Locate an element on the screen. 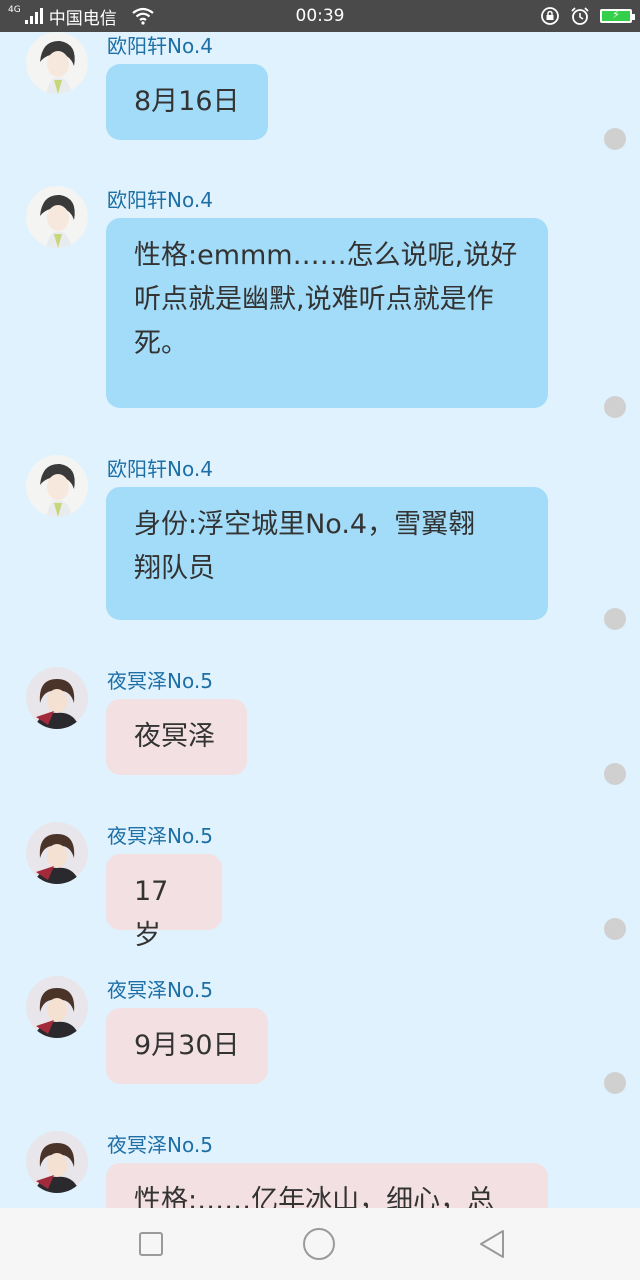 Image resolution: width=640 pixels, height=1280 pixels. message-text-line: 性格:emmm……怎么说呢,说好 is located at coordinates (326, 255).